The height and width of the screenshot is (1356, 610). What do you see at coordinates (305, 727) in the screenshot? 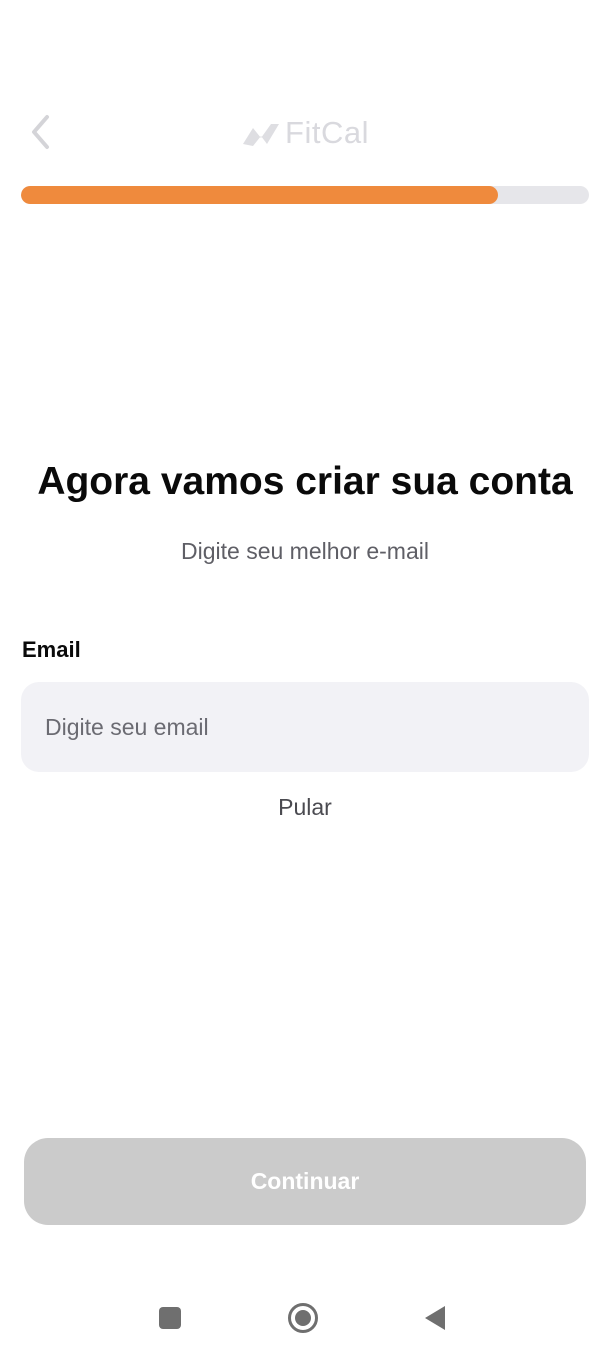
I see `email-input` at bounding box center [305, 727].